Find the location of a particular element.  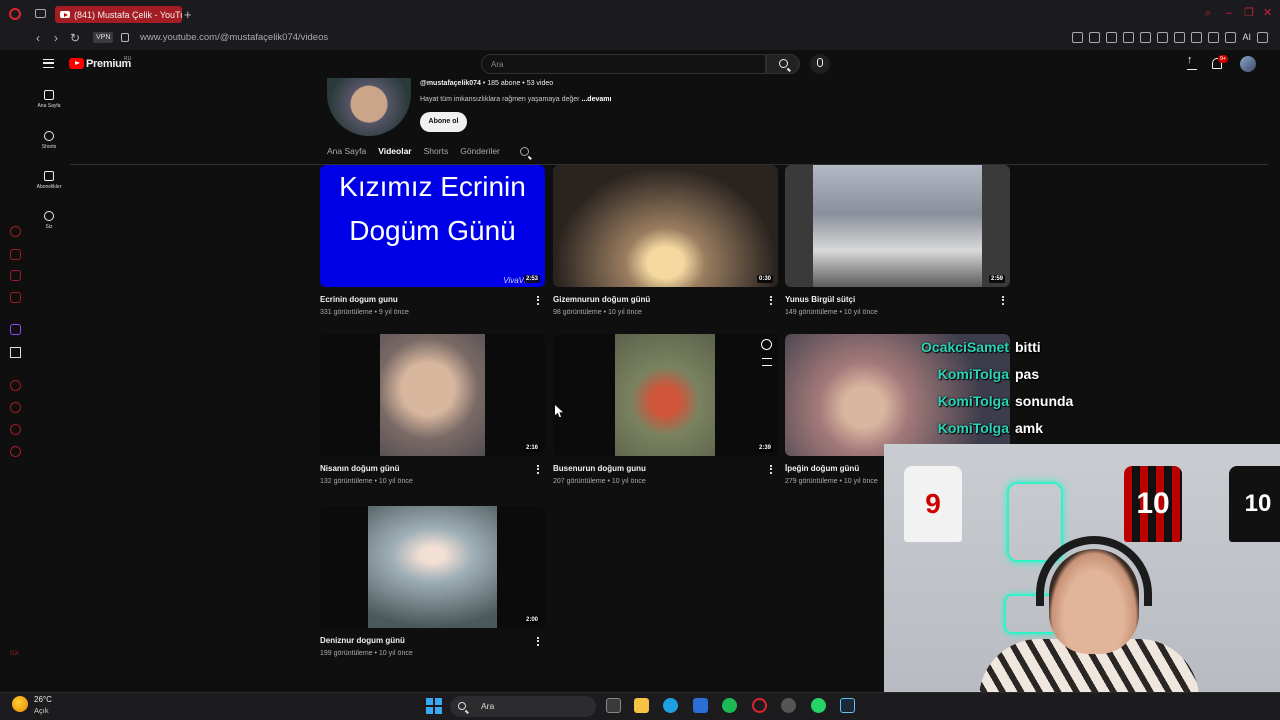

video-title: Busenurun doğum gunu is located at coordinates (665, 468).